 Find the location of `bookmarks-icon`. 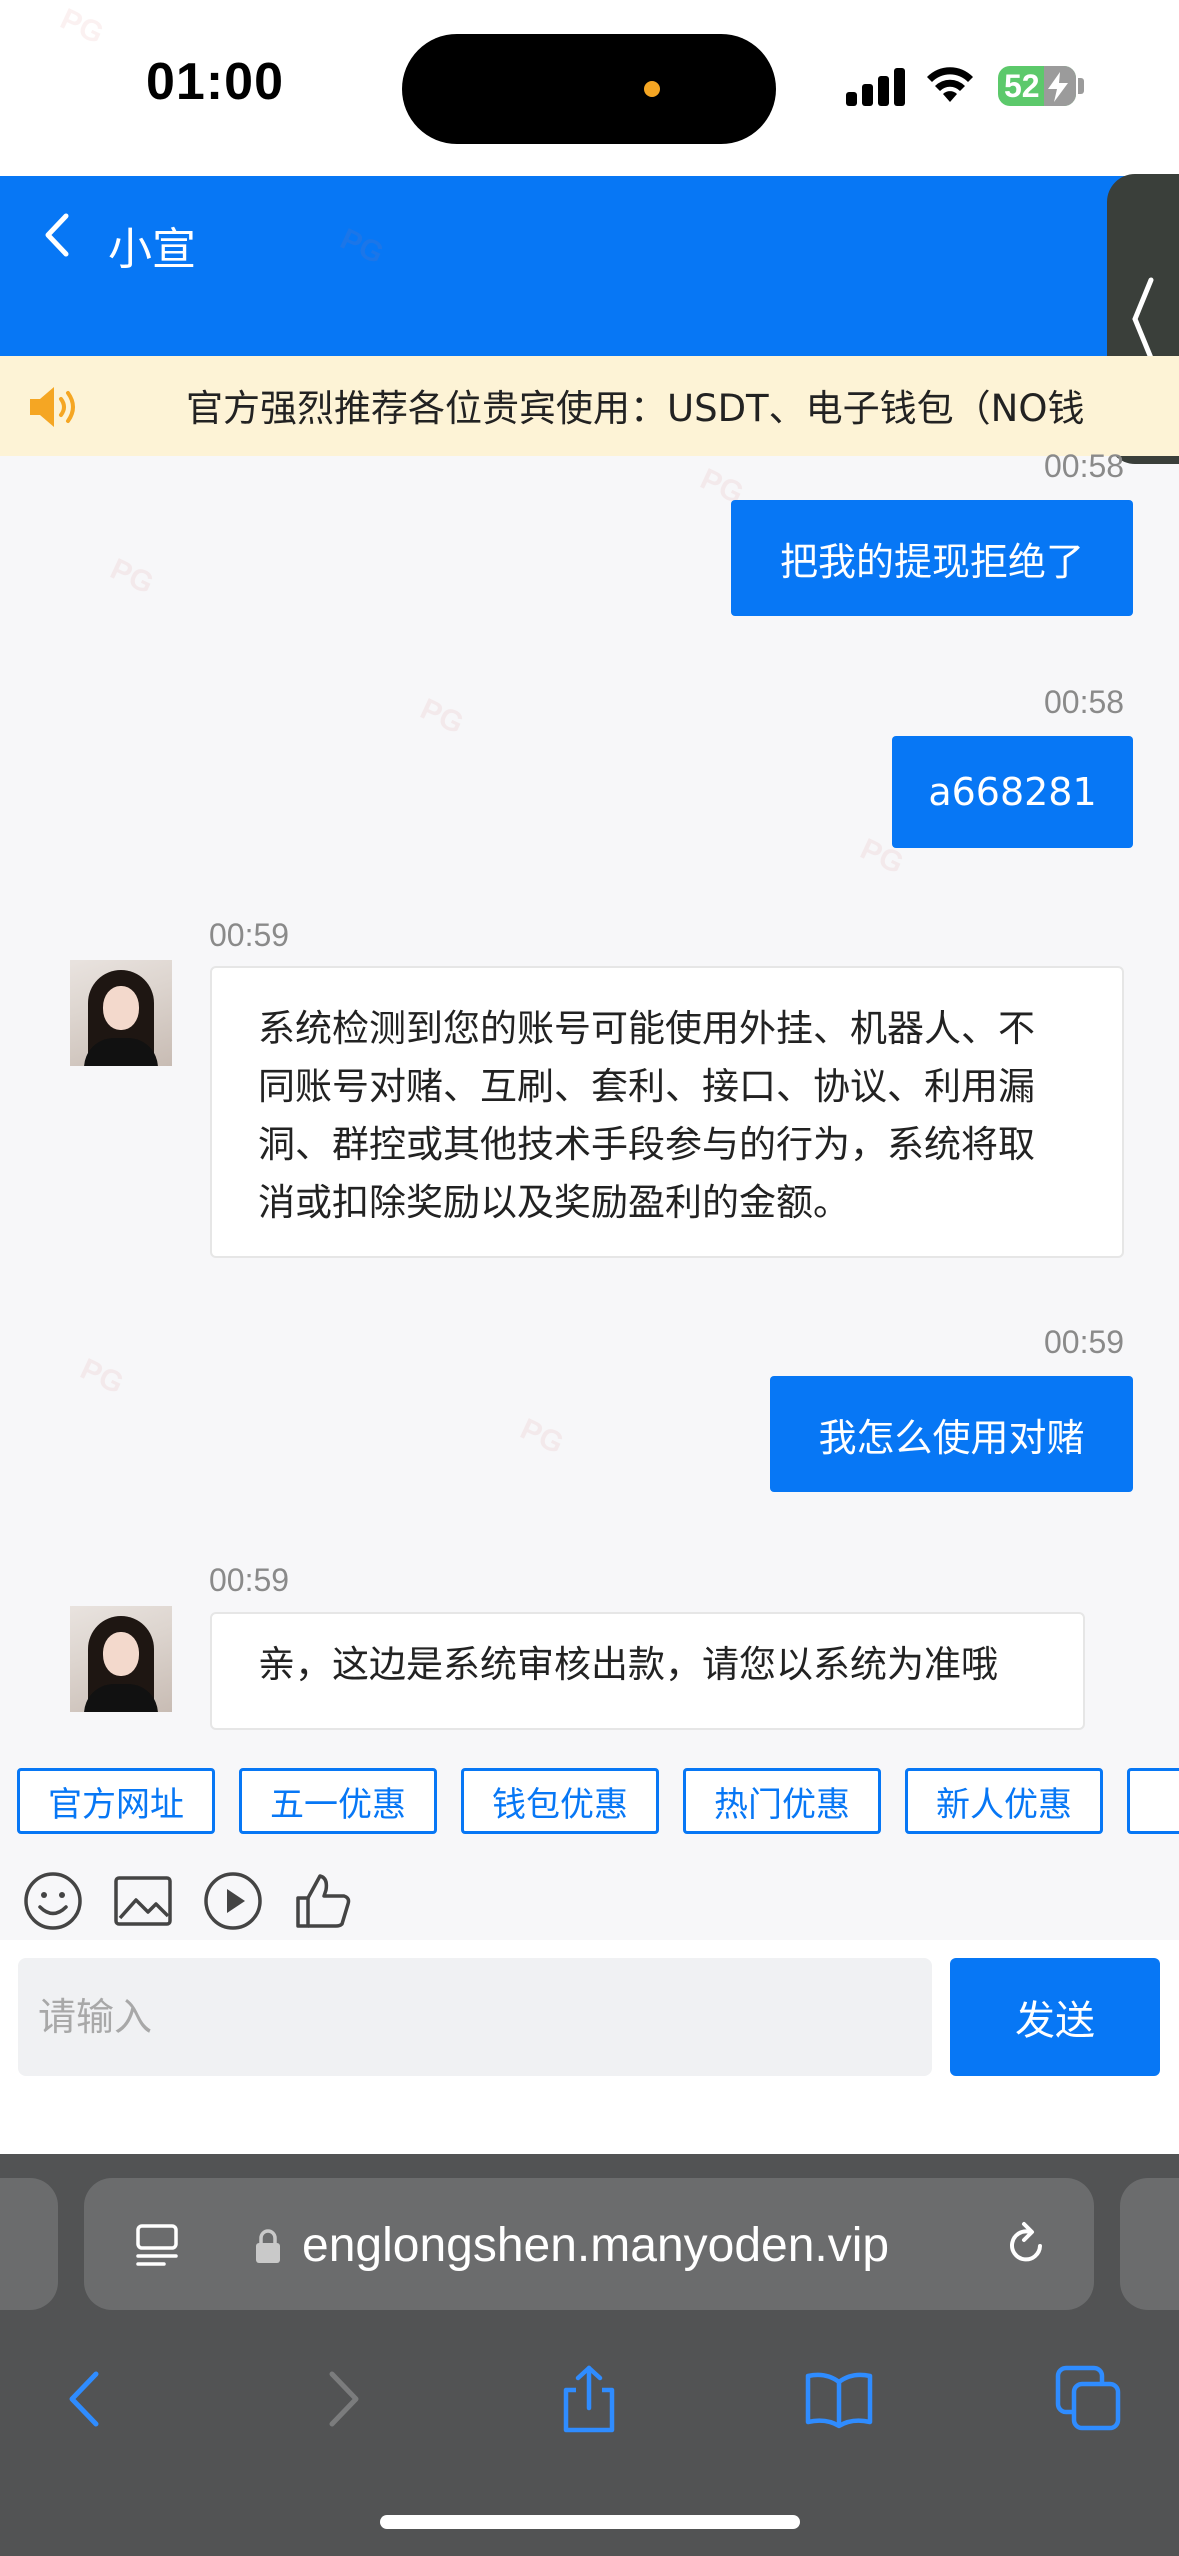

bookmarks-icon is located at coordinates (839, 2399).